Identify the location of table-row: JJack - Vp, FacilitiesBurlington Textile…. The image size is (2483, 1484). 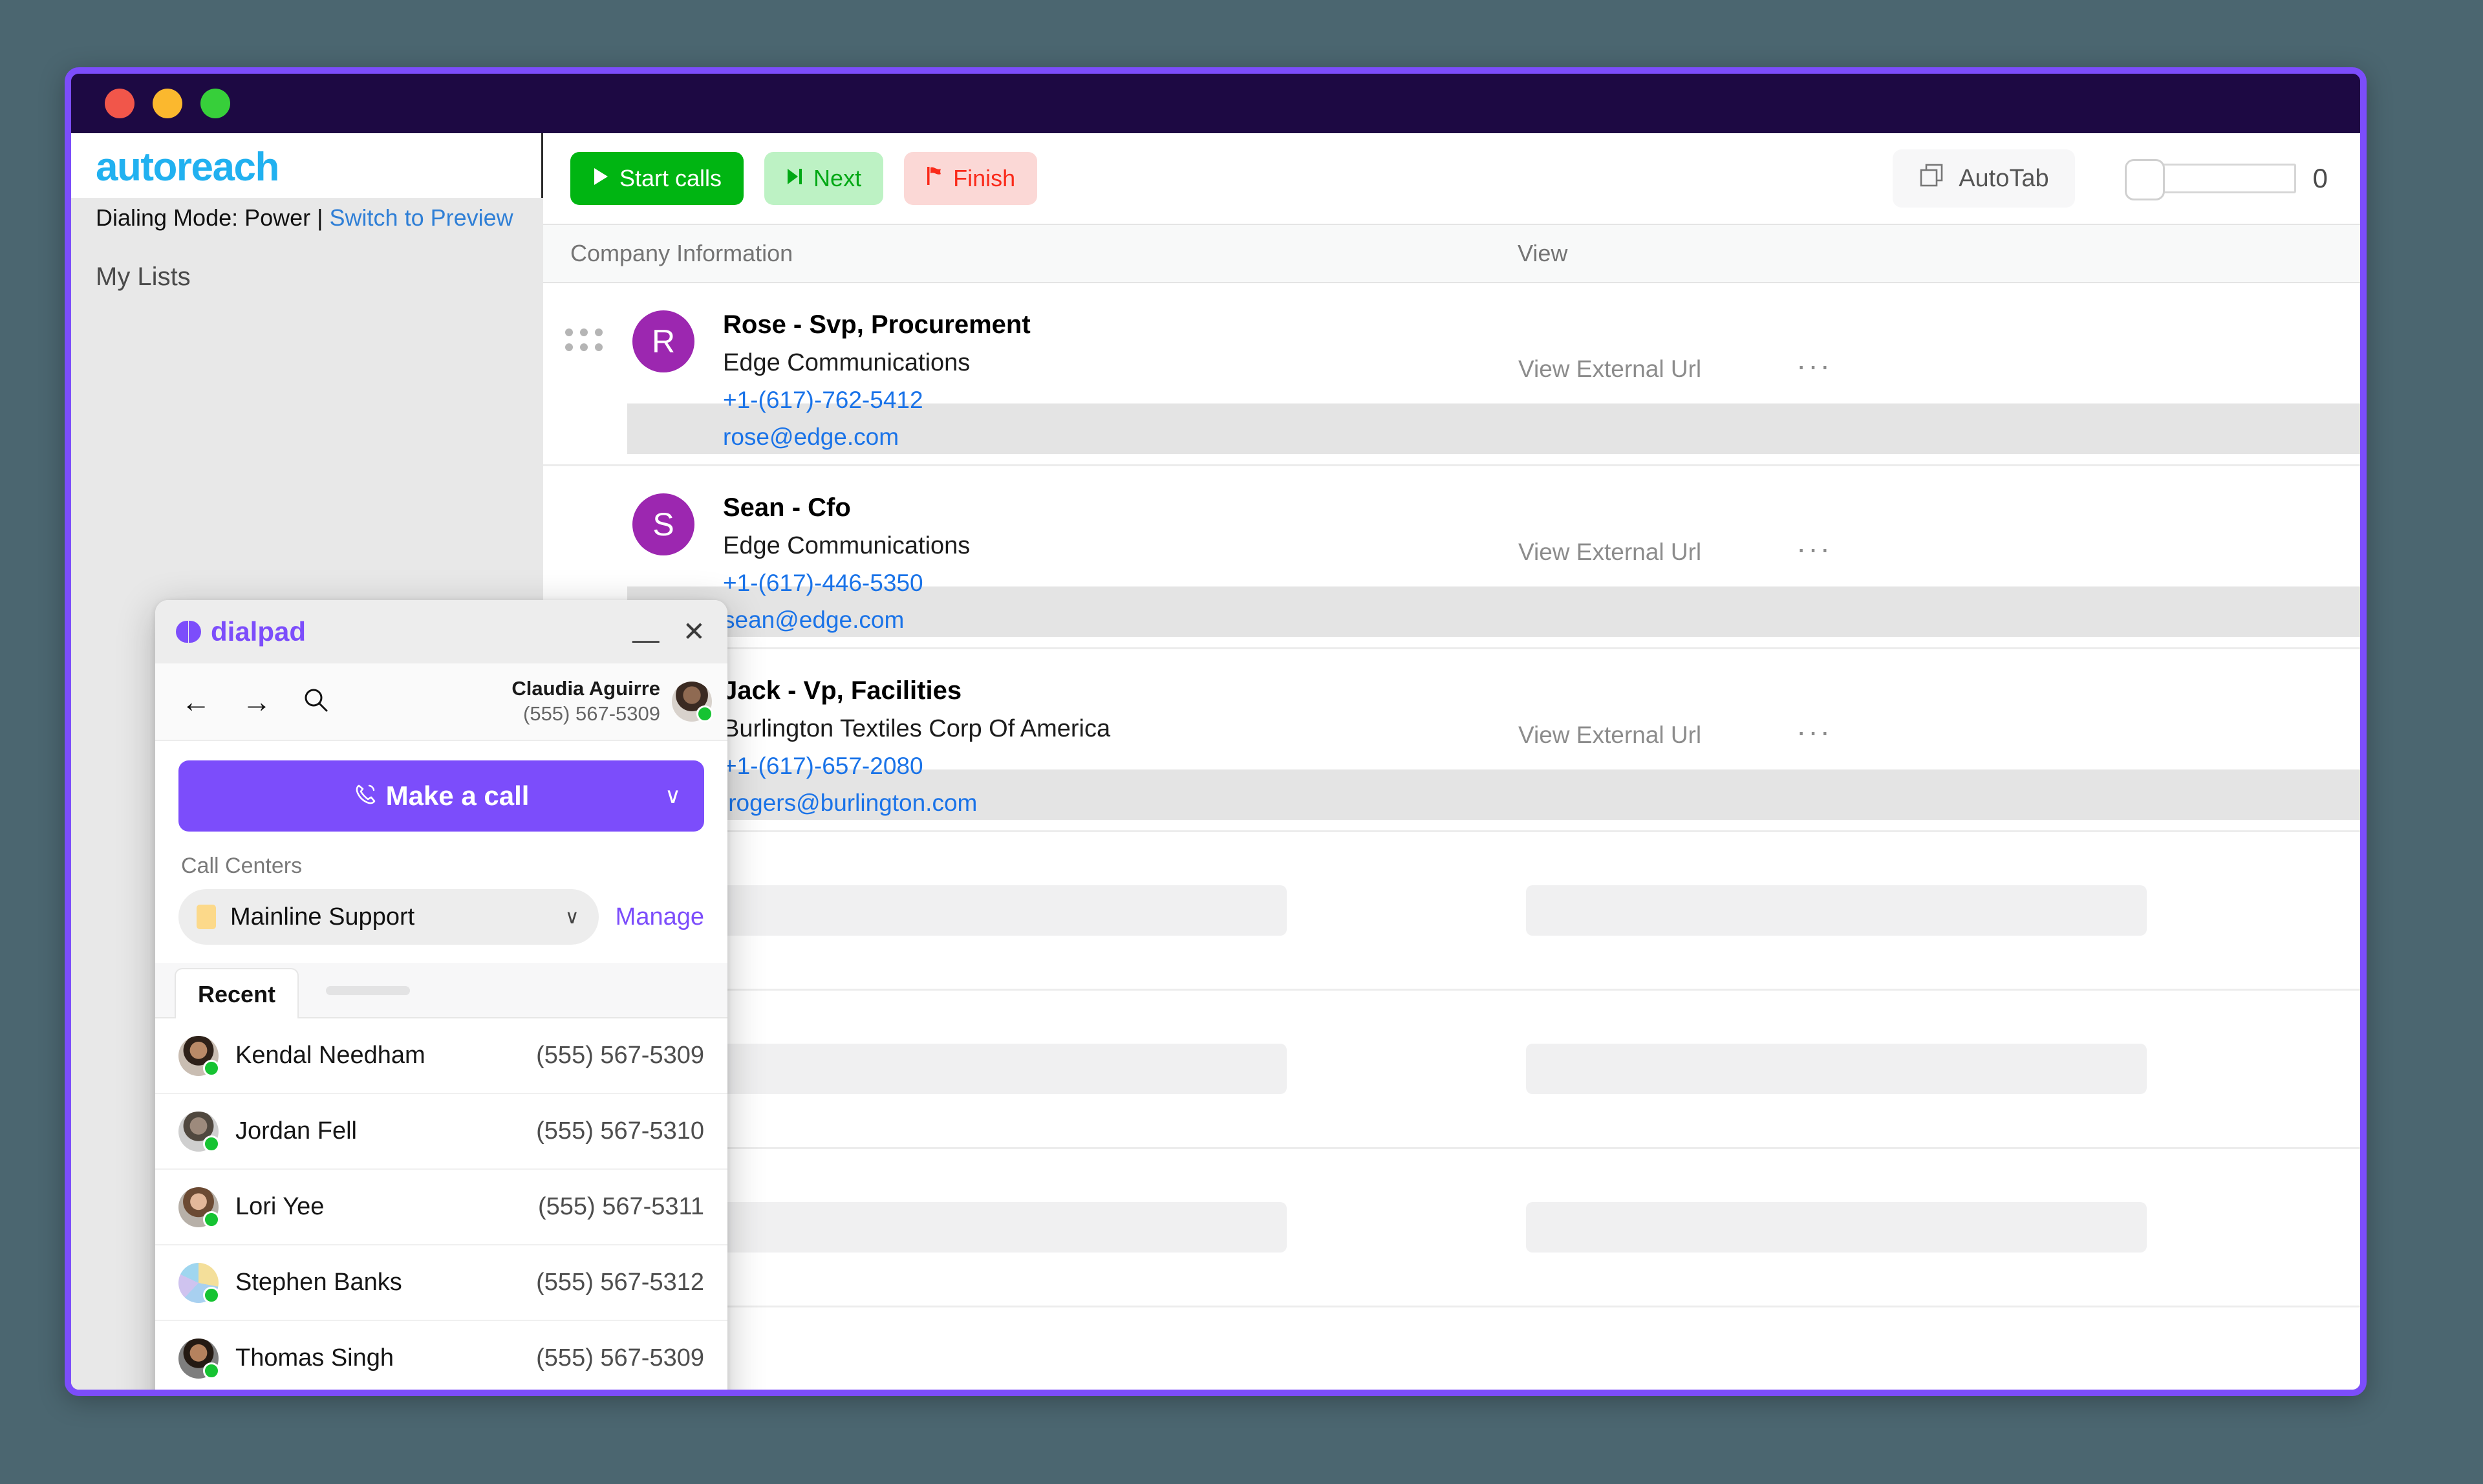
(1451, 740).